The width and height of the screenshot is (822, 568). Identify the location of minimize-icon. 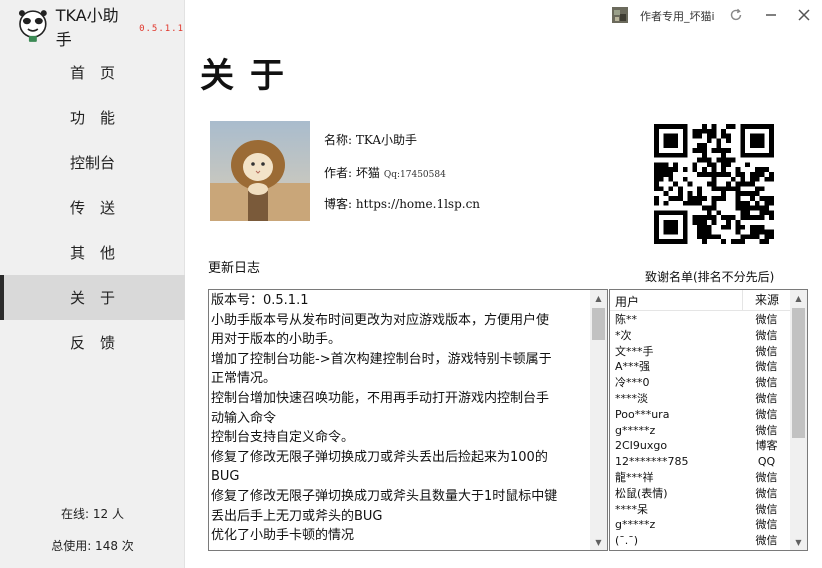
(771, 15).